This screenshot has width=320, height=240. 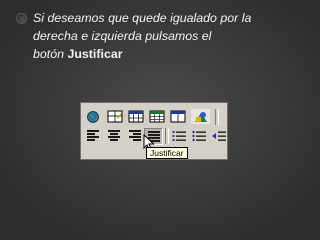 I want to click on decrease-indent-icon, so click(x=218, y=135).